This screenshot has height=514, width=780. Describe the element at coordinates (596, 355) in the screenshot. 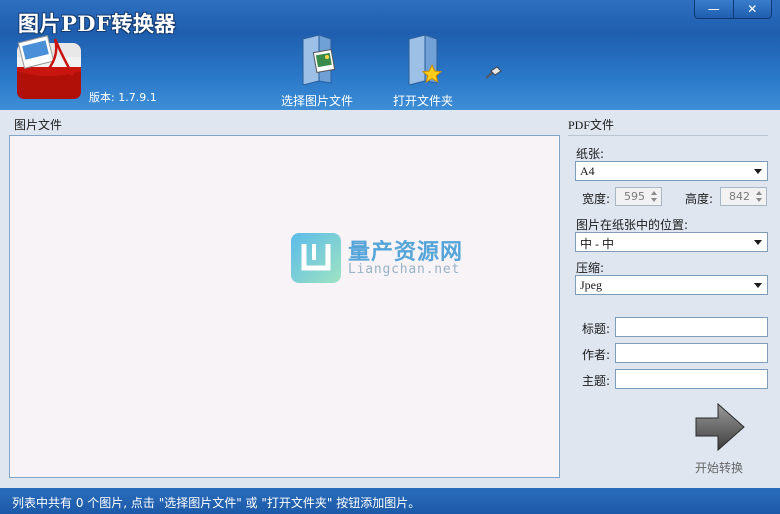

I see `author-label: 作者:` at that location.